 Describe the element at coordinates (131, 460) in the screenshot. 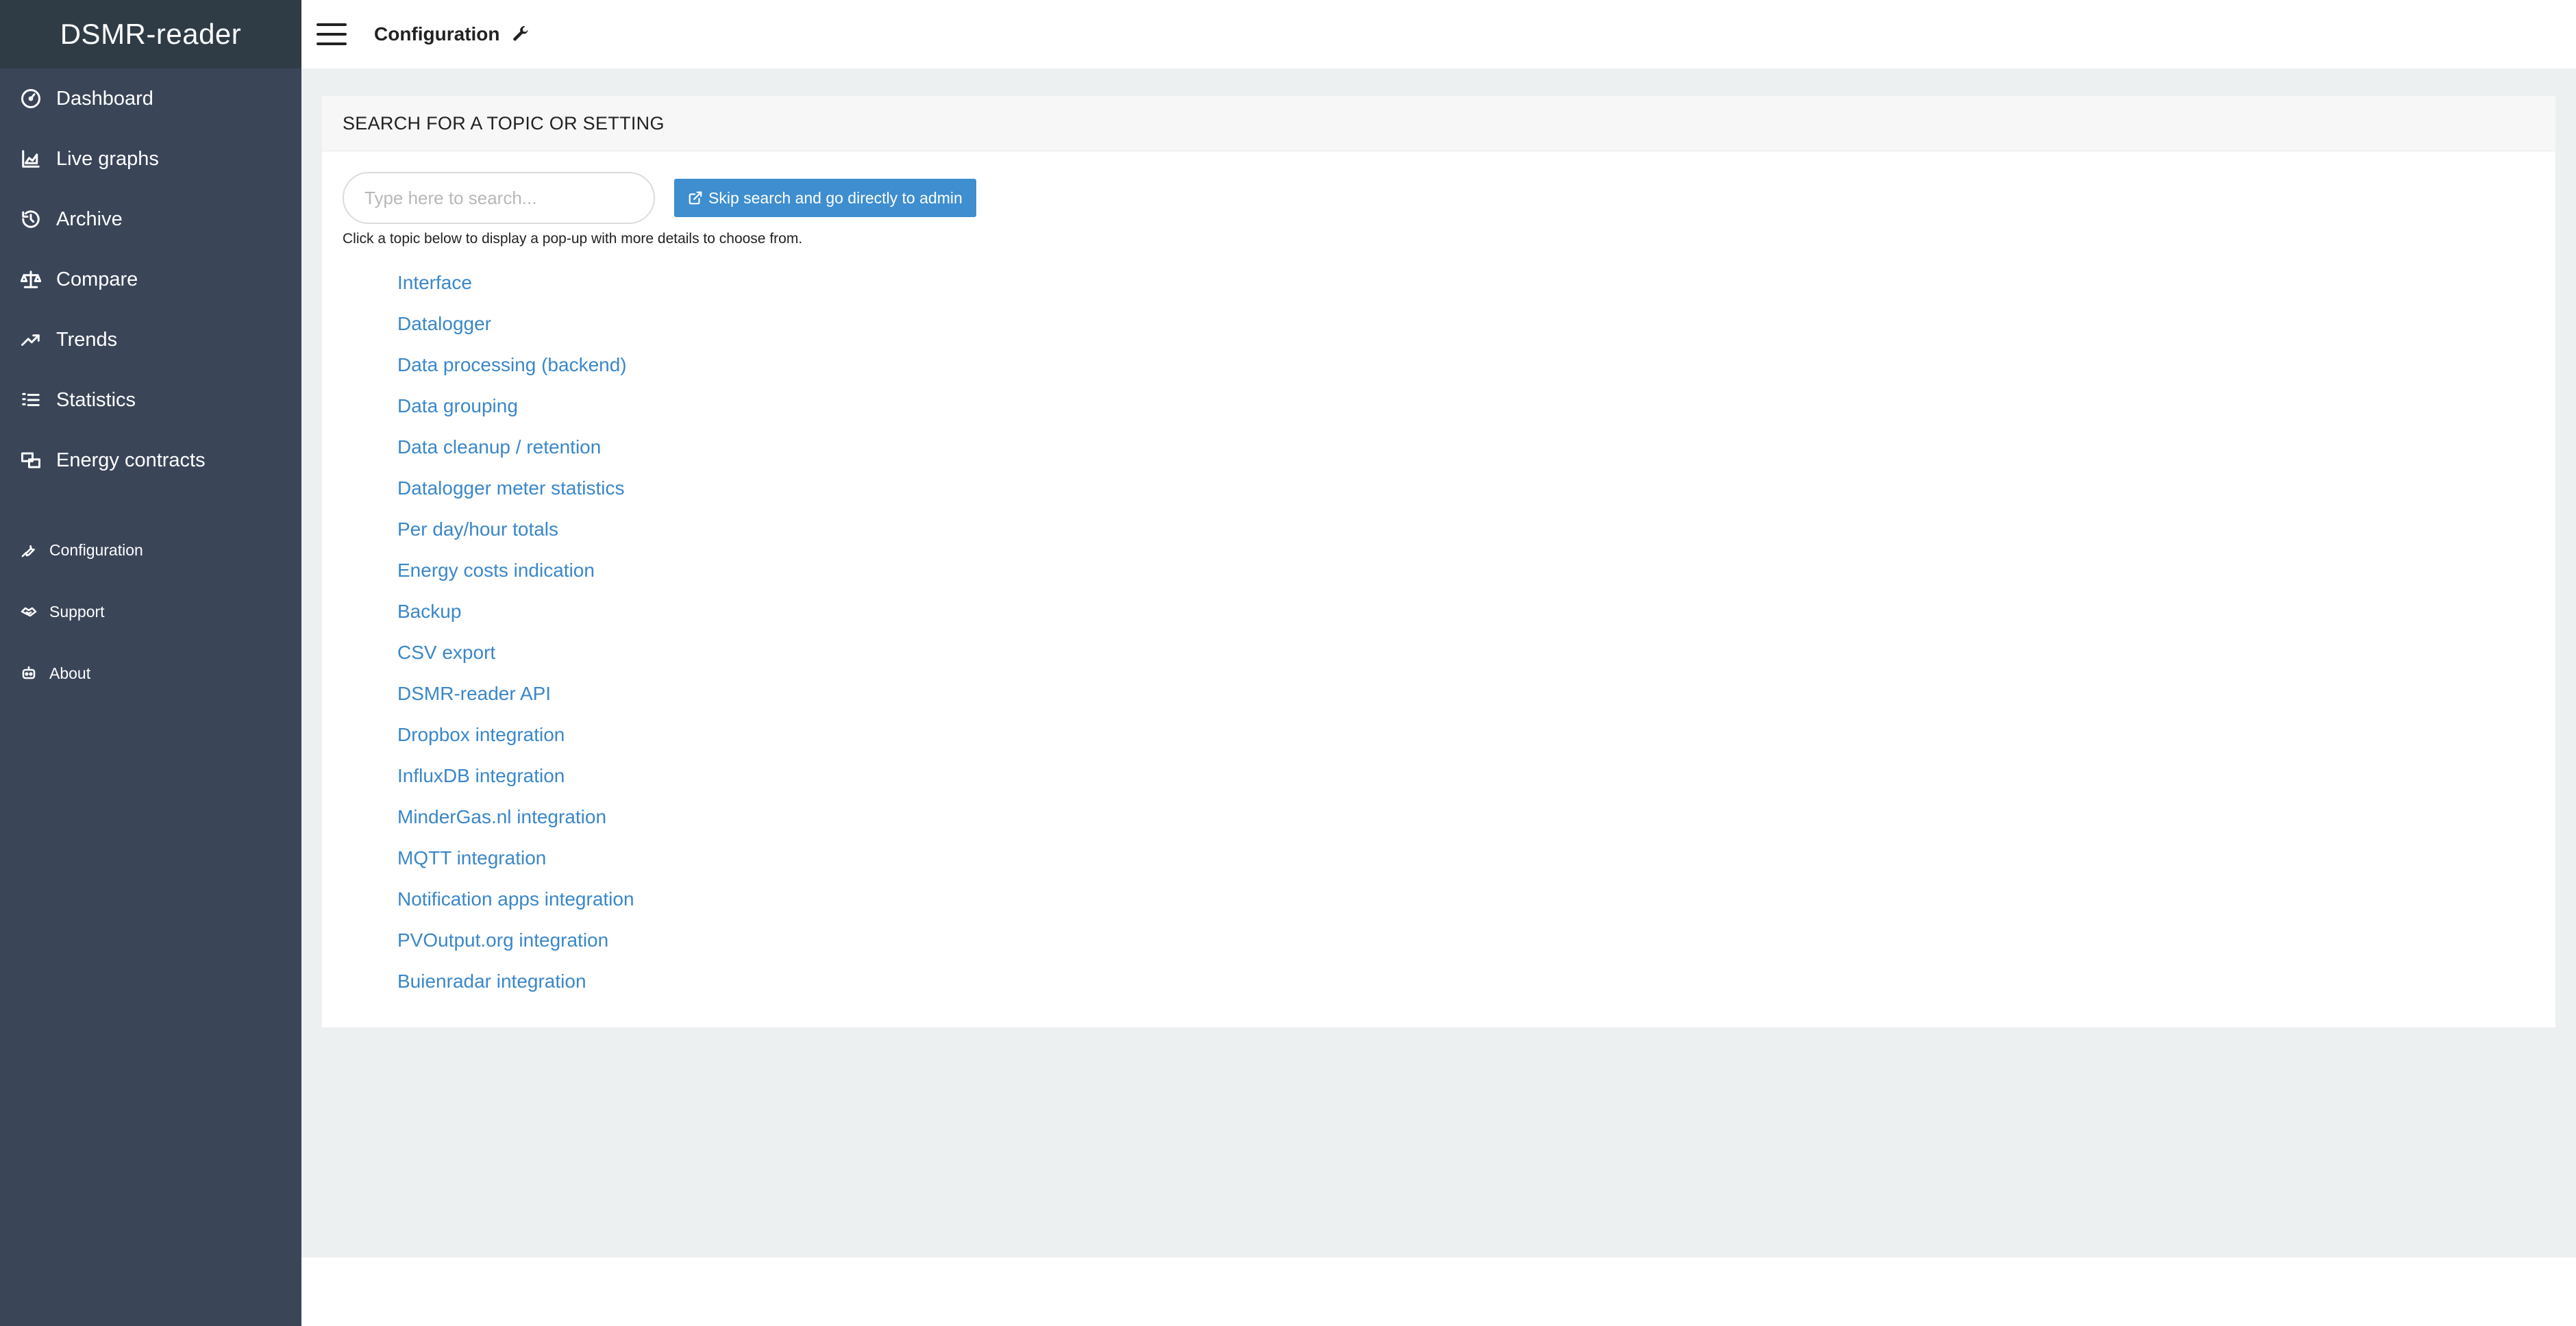

I see `sidebar-item-label: Energy contracts` at that location.